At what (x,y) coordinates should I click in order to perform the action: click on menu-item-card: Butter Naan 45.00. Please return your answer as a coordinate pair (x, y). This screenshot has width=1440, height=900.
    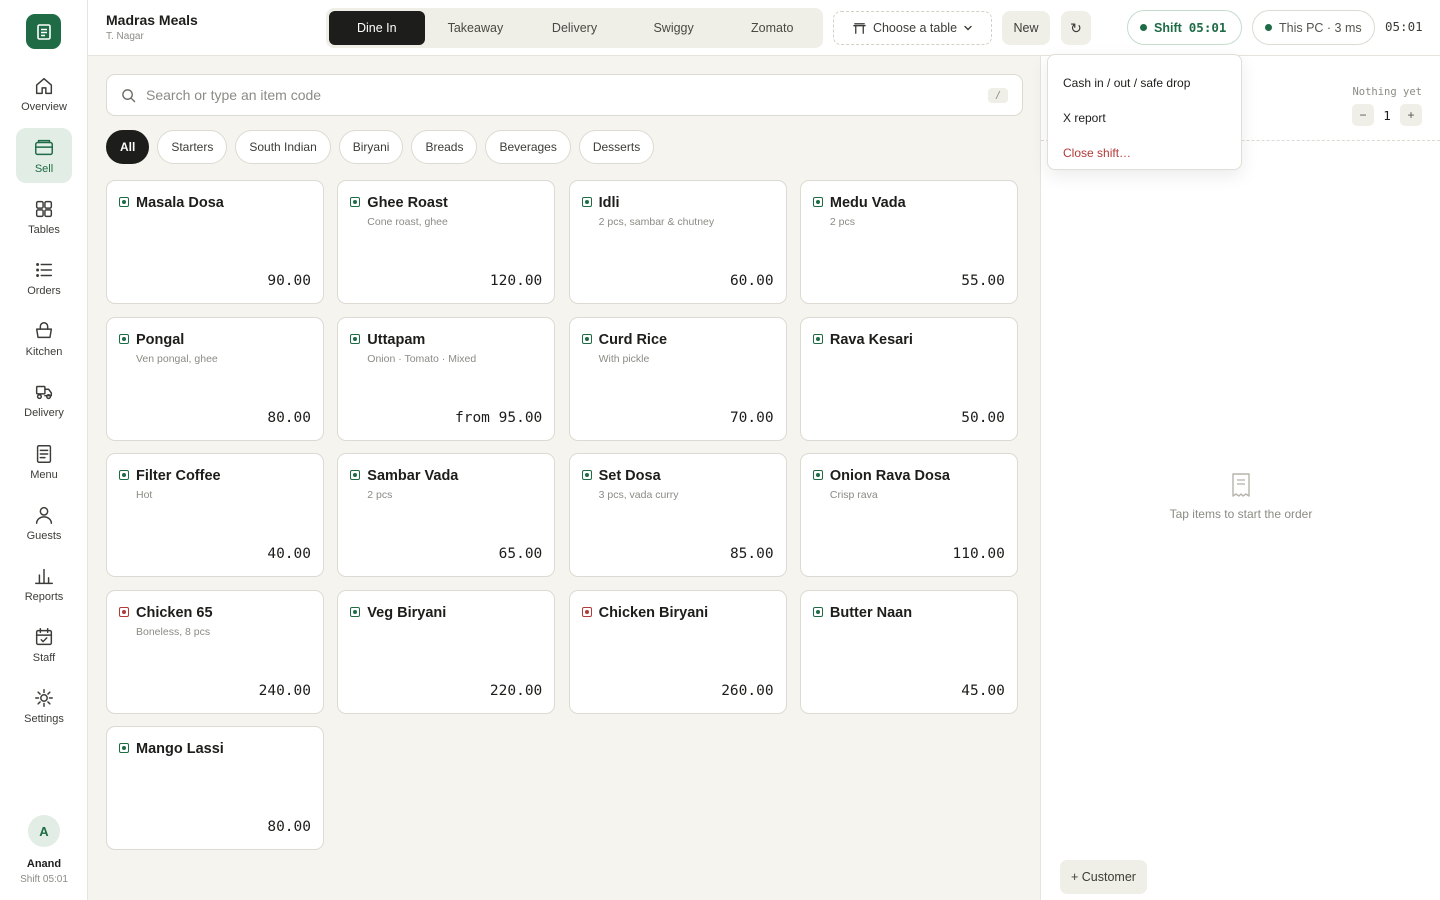
    Looking at the image, I should click on (908, 651).